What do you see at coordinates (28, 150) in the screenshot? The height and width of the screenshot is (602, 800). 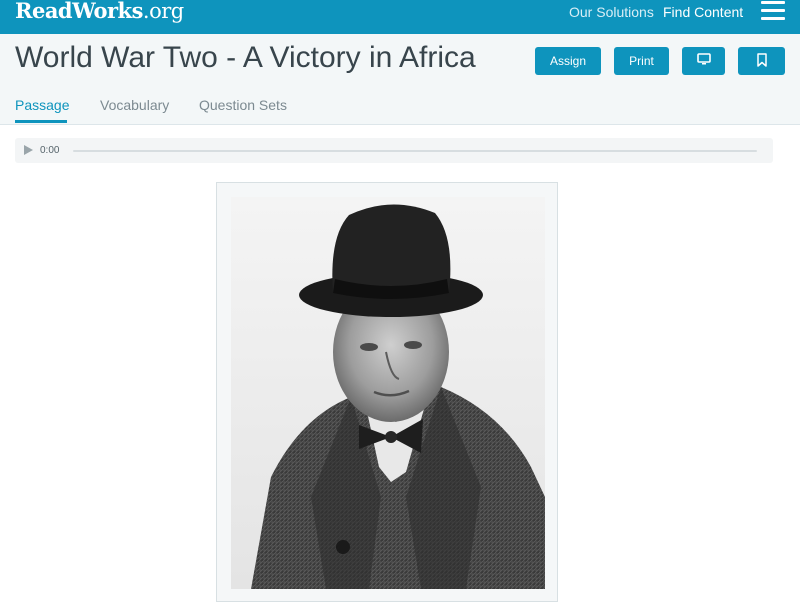 I see `play-icon` at bounding box center [28, 150].